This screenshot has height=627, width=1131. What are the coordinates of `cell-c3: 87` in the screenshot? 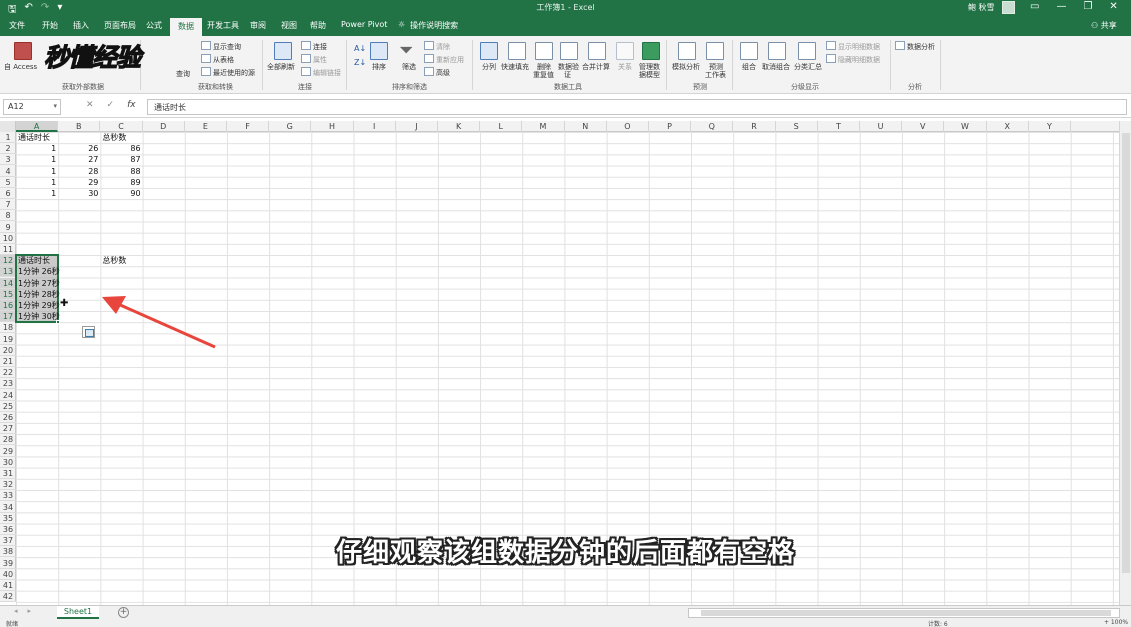 It's located at (121, 159).